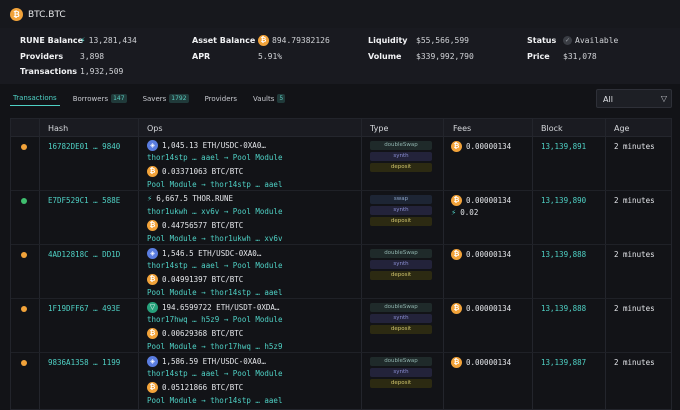  What do you see at coordinates (562, 56) in the screenshot?
I see `stat-price: Price $31,078` at bounding box center [562, 56].